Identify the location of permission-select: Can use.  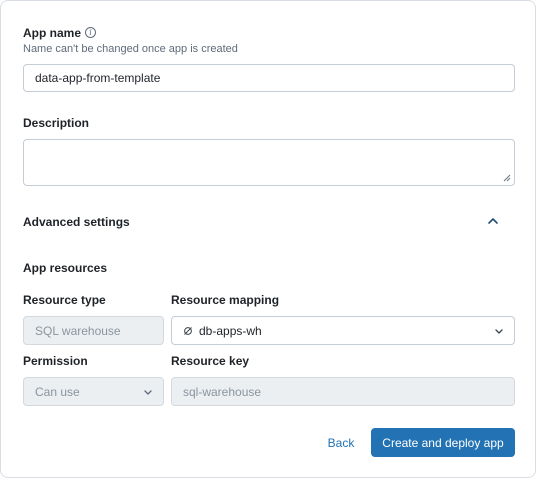
(93, 391).